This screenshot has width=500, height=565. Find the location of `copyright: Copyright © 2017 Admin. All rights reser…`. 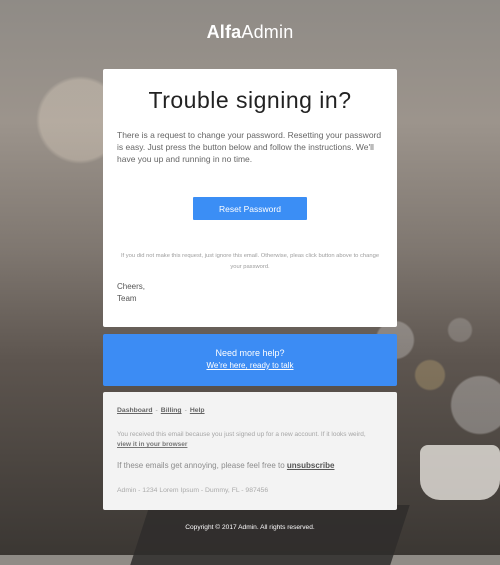

copyright: Copyright © 2017 Admin. All rights reser… is located at coordinates (250, 527).